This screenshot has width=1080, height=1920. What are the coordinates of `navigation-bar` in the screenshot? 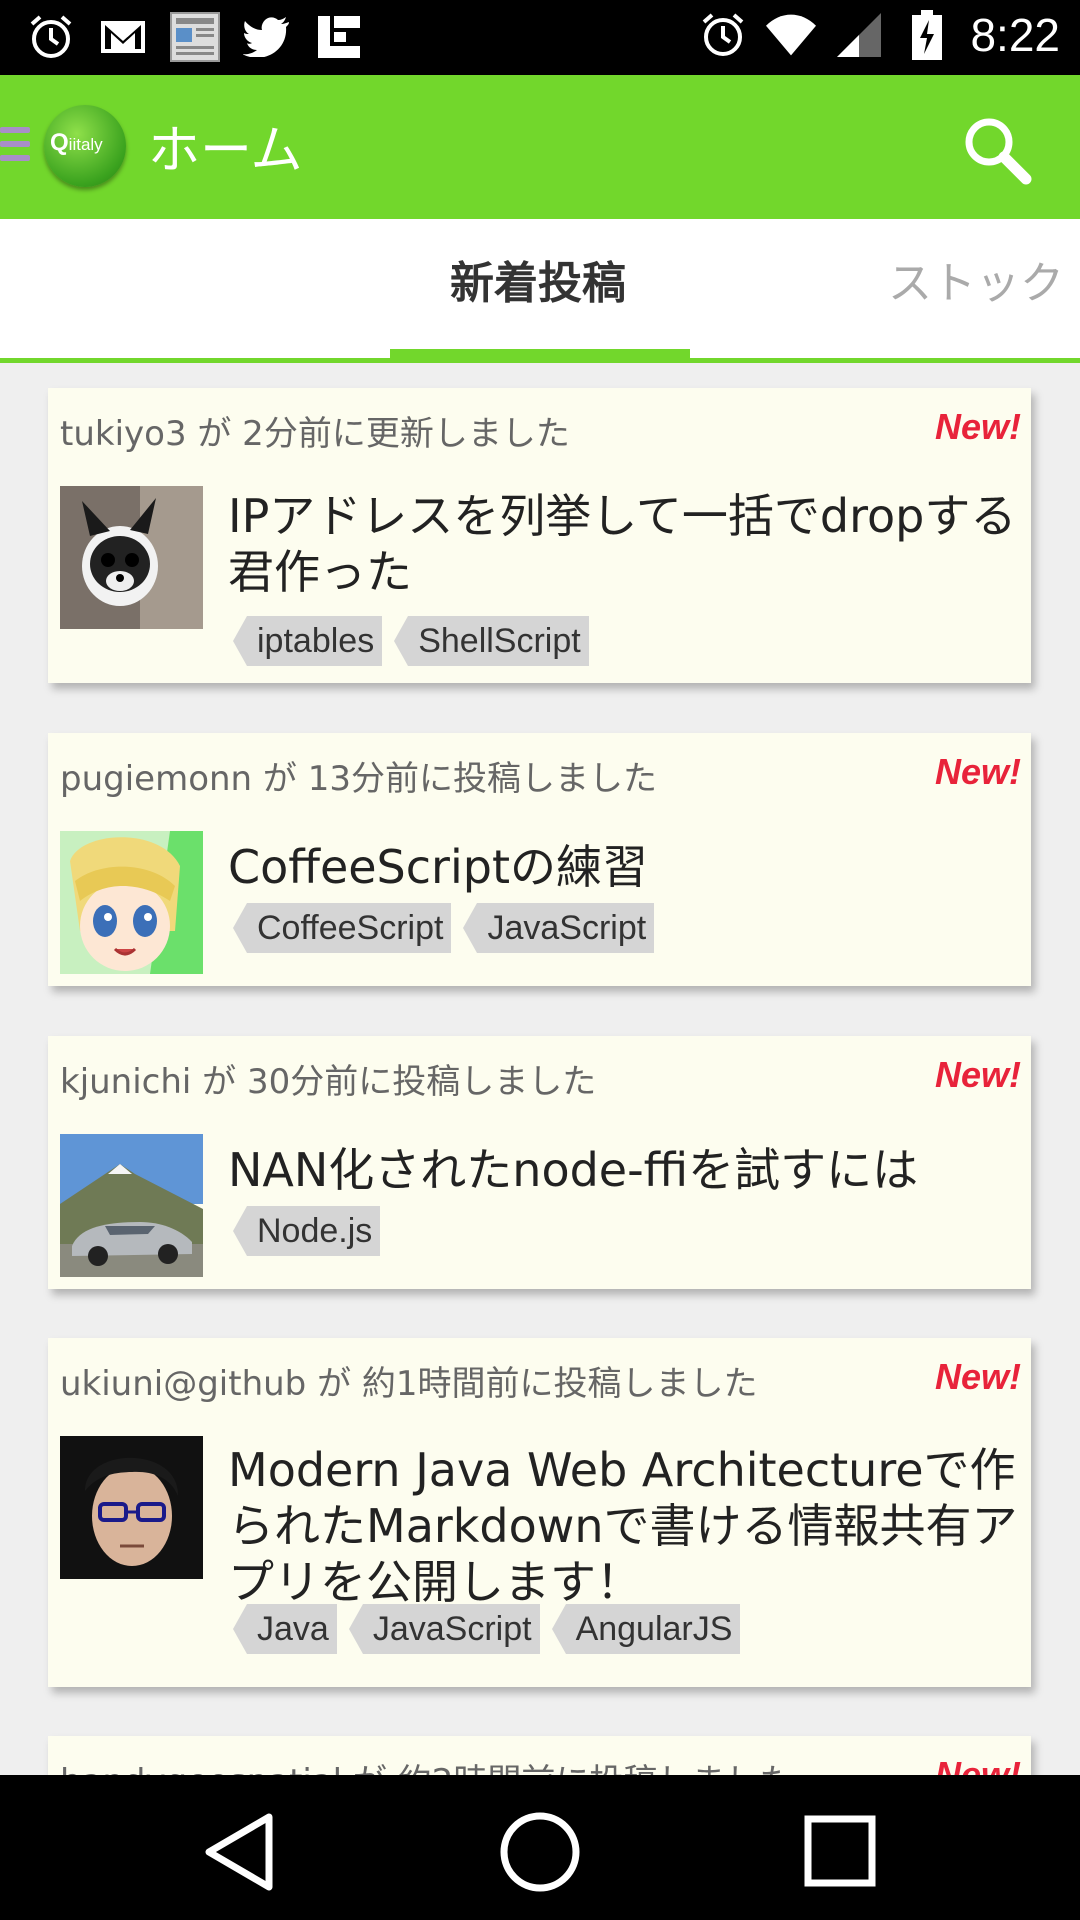 It's located at (540, 1847).